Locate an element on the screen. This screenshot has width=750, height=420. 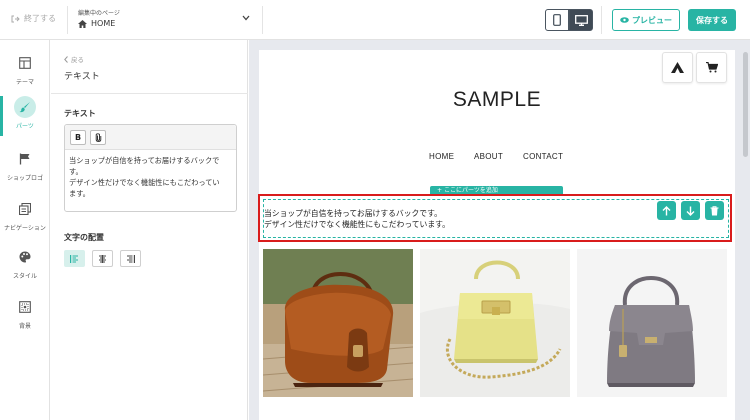
desktop-icon is located at coordinates (581, 20).